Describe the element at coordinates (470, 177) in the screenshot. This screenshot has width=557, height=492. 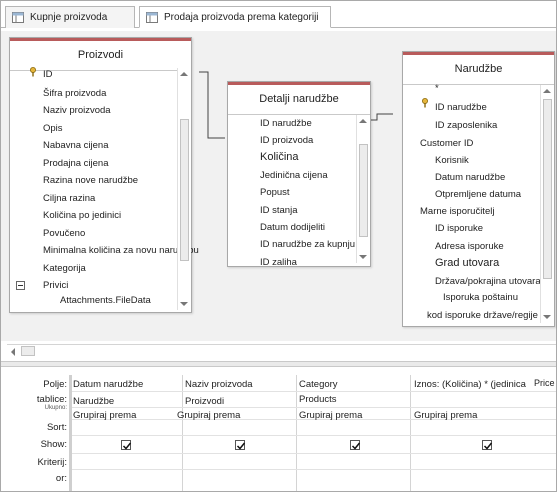
I see `field-item: Datum narudžbe` at that location.